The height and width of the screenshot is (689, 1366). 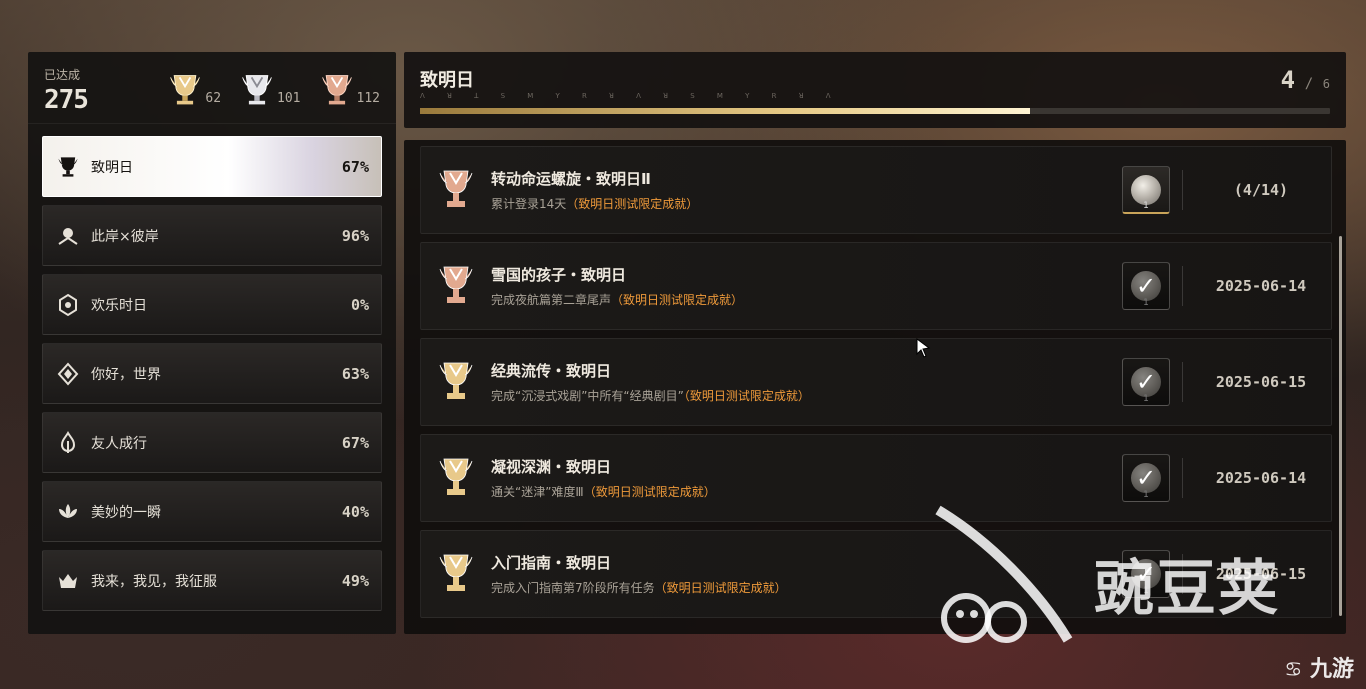 I want to click on achievement-title: 凝视深渊・致明日, so click(x=551, y=467).